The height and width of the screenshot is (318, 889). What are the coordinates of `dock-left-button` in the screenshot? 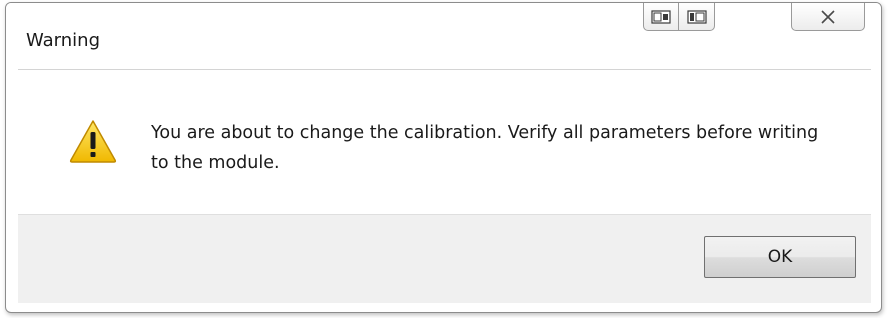 It's located at (661, 17).